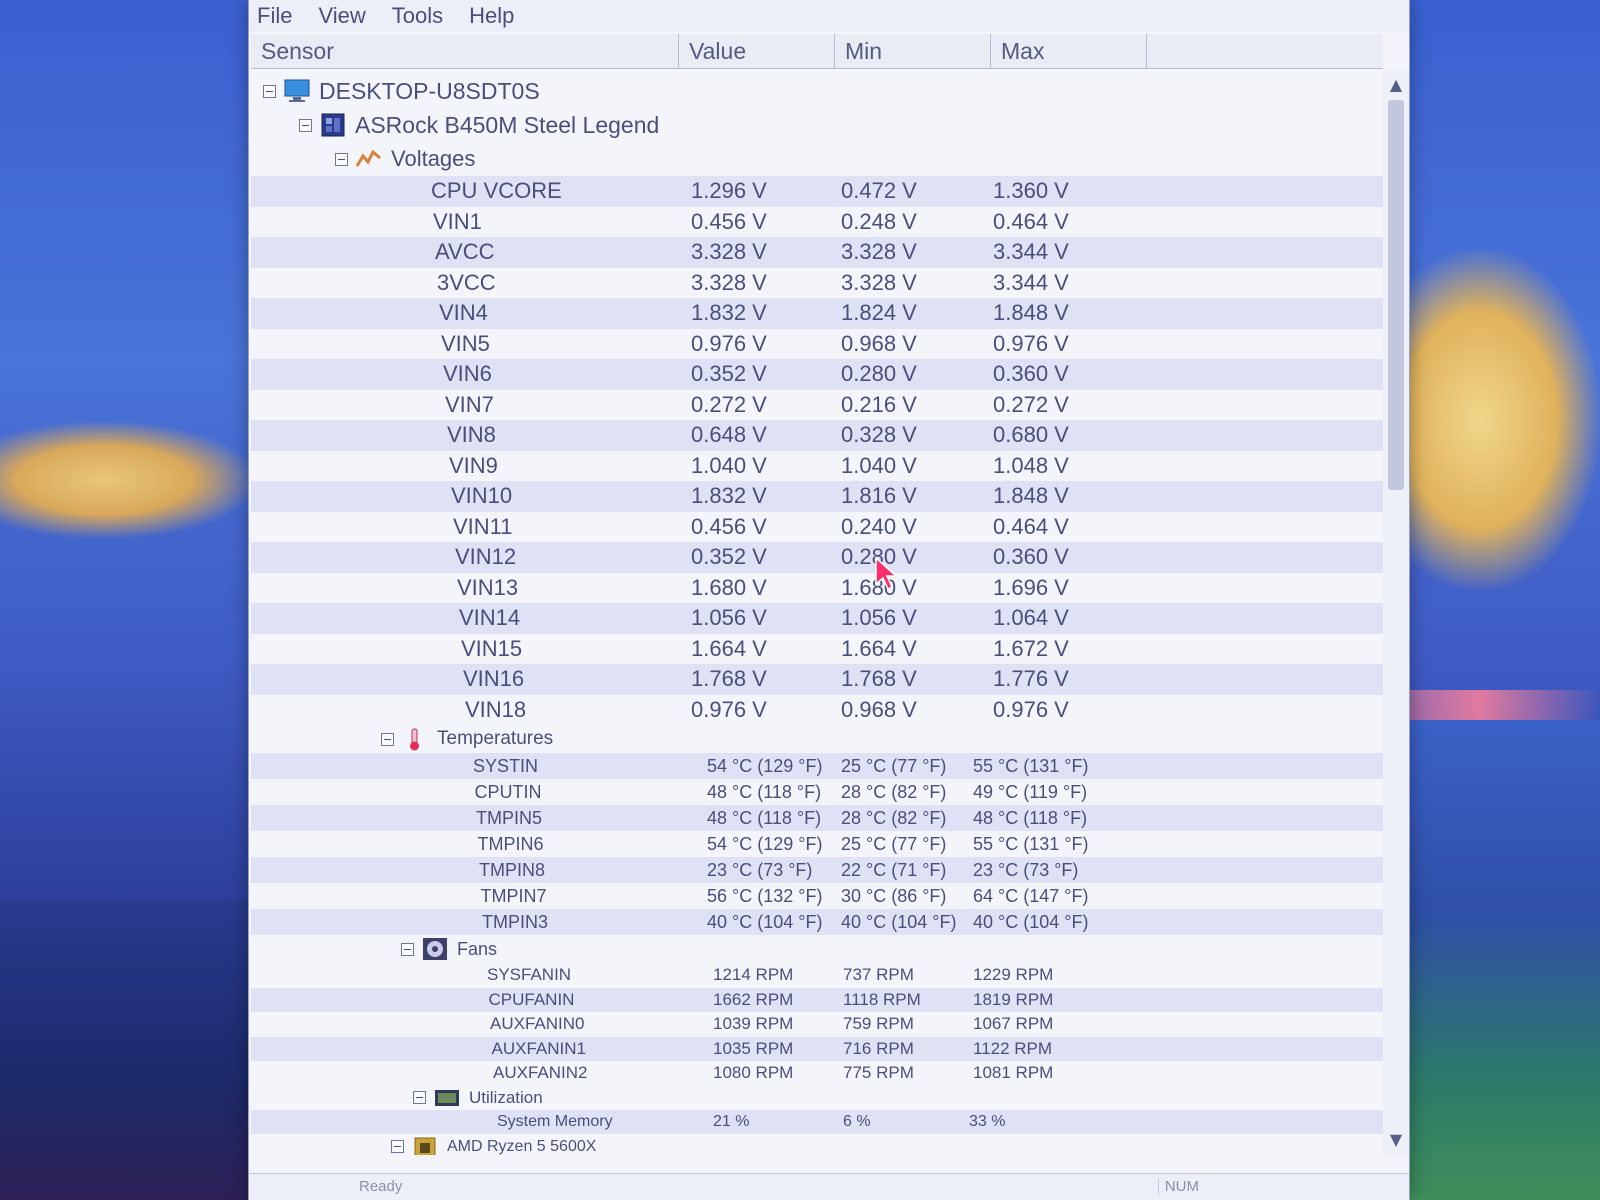 The image size is (1600, 1200). I want to click on sensor-row: AUXFANIN1 1035 RPM 716 RPM 1122 RPM, so click(817, 1048).